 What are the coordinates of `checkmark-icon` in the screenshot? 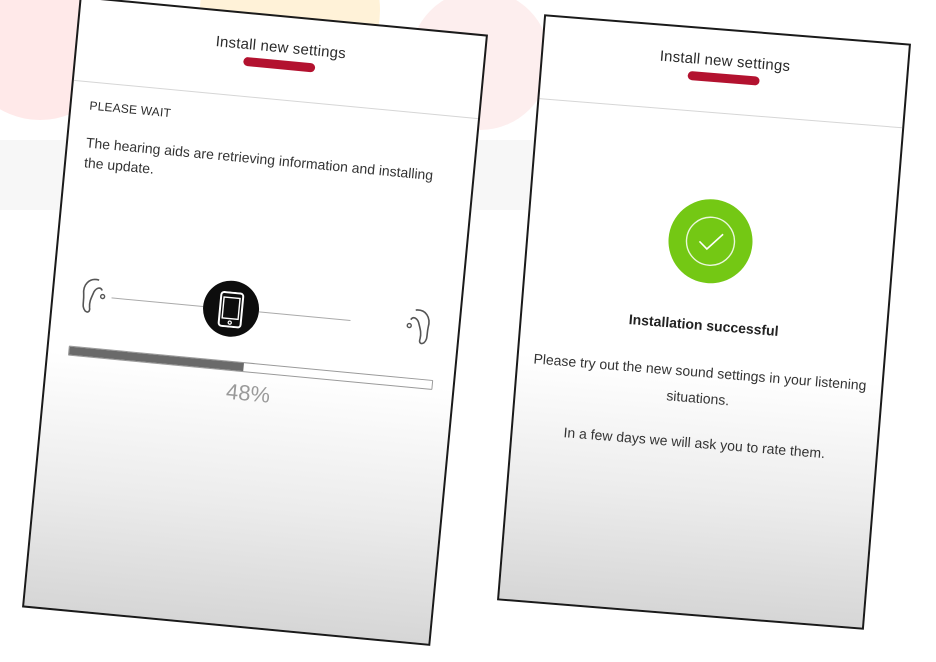 It's located at (710, 241).